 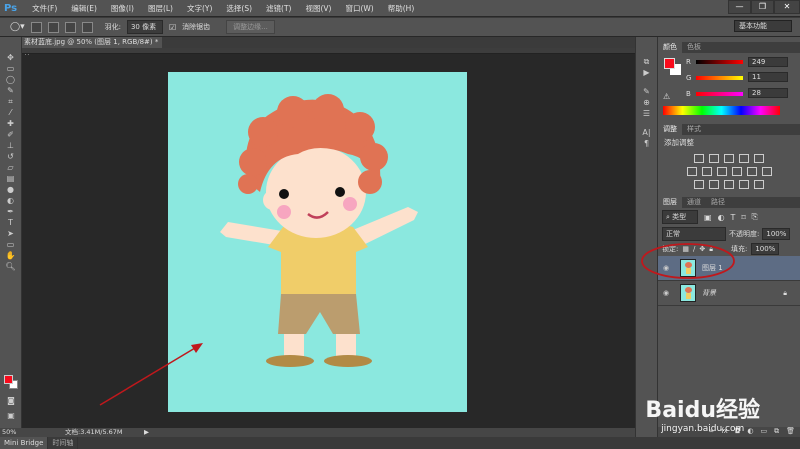 I want to click on filter-type-icon: T, so click(x=733, y=217).